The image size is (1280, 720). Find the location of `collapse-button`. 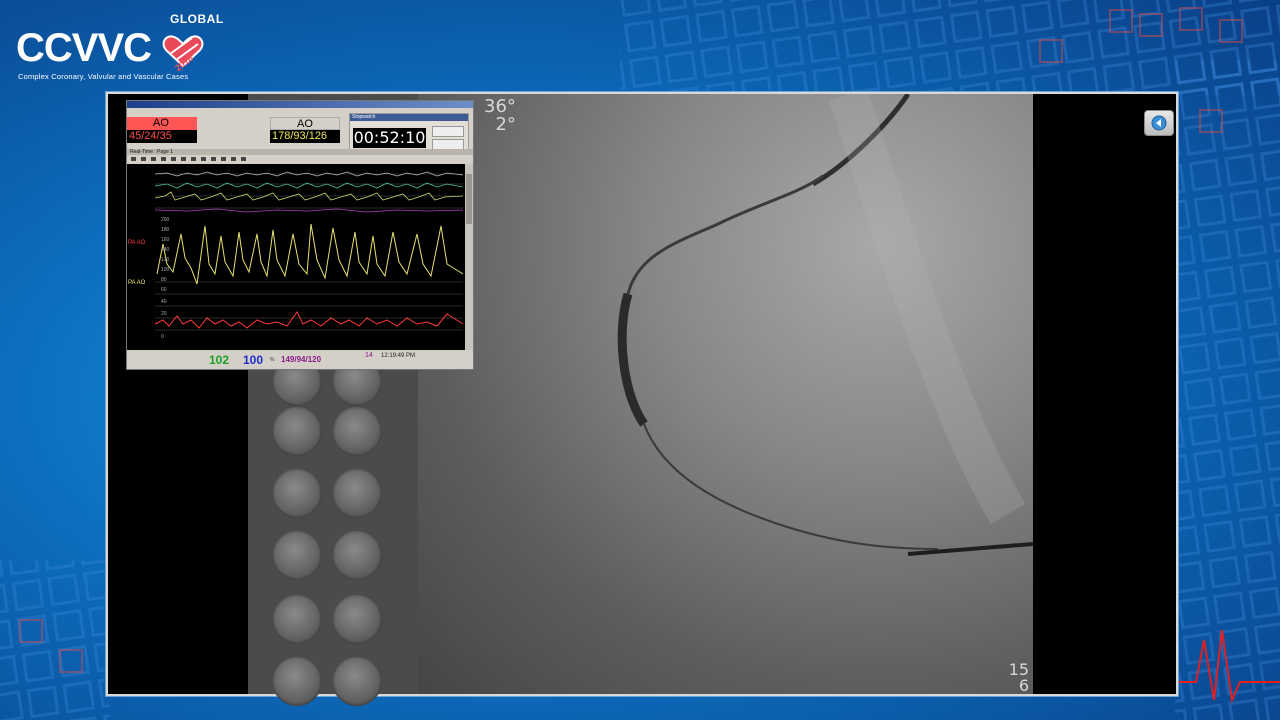

collapse-button is located at coordinates (1159, 123).